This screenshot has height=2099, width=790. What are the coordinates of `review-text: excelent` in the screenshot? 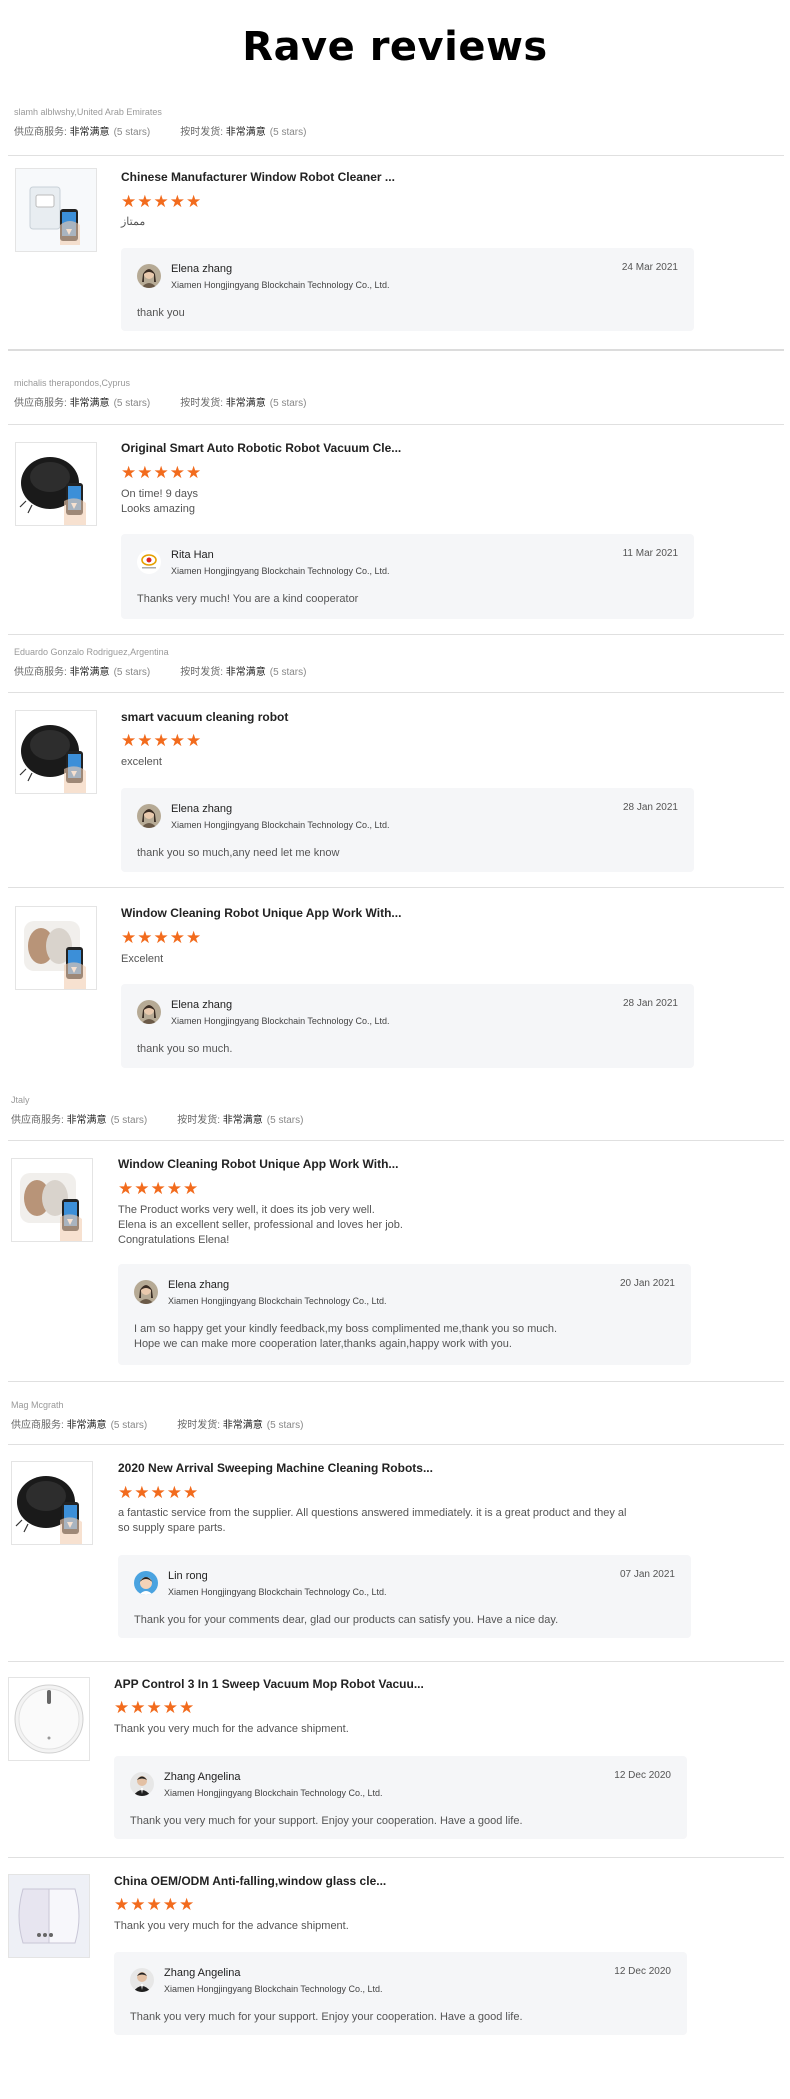 It's located at (141, 762).